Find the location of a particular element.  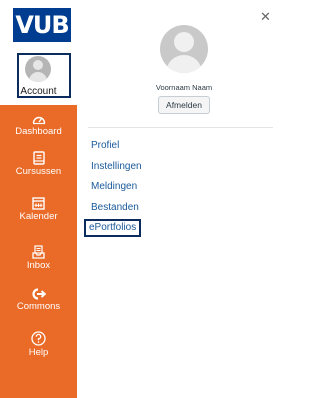

sidebar-item-help: Help is located at coordinates (38, 344).